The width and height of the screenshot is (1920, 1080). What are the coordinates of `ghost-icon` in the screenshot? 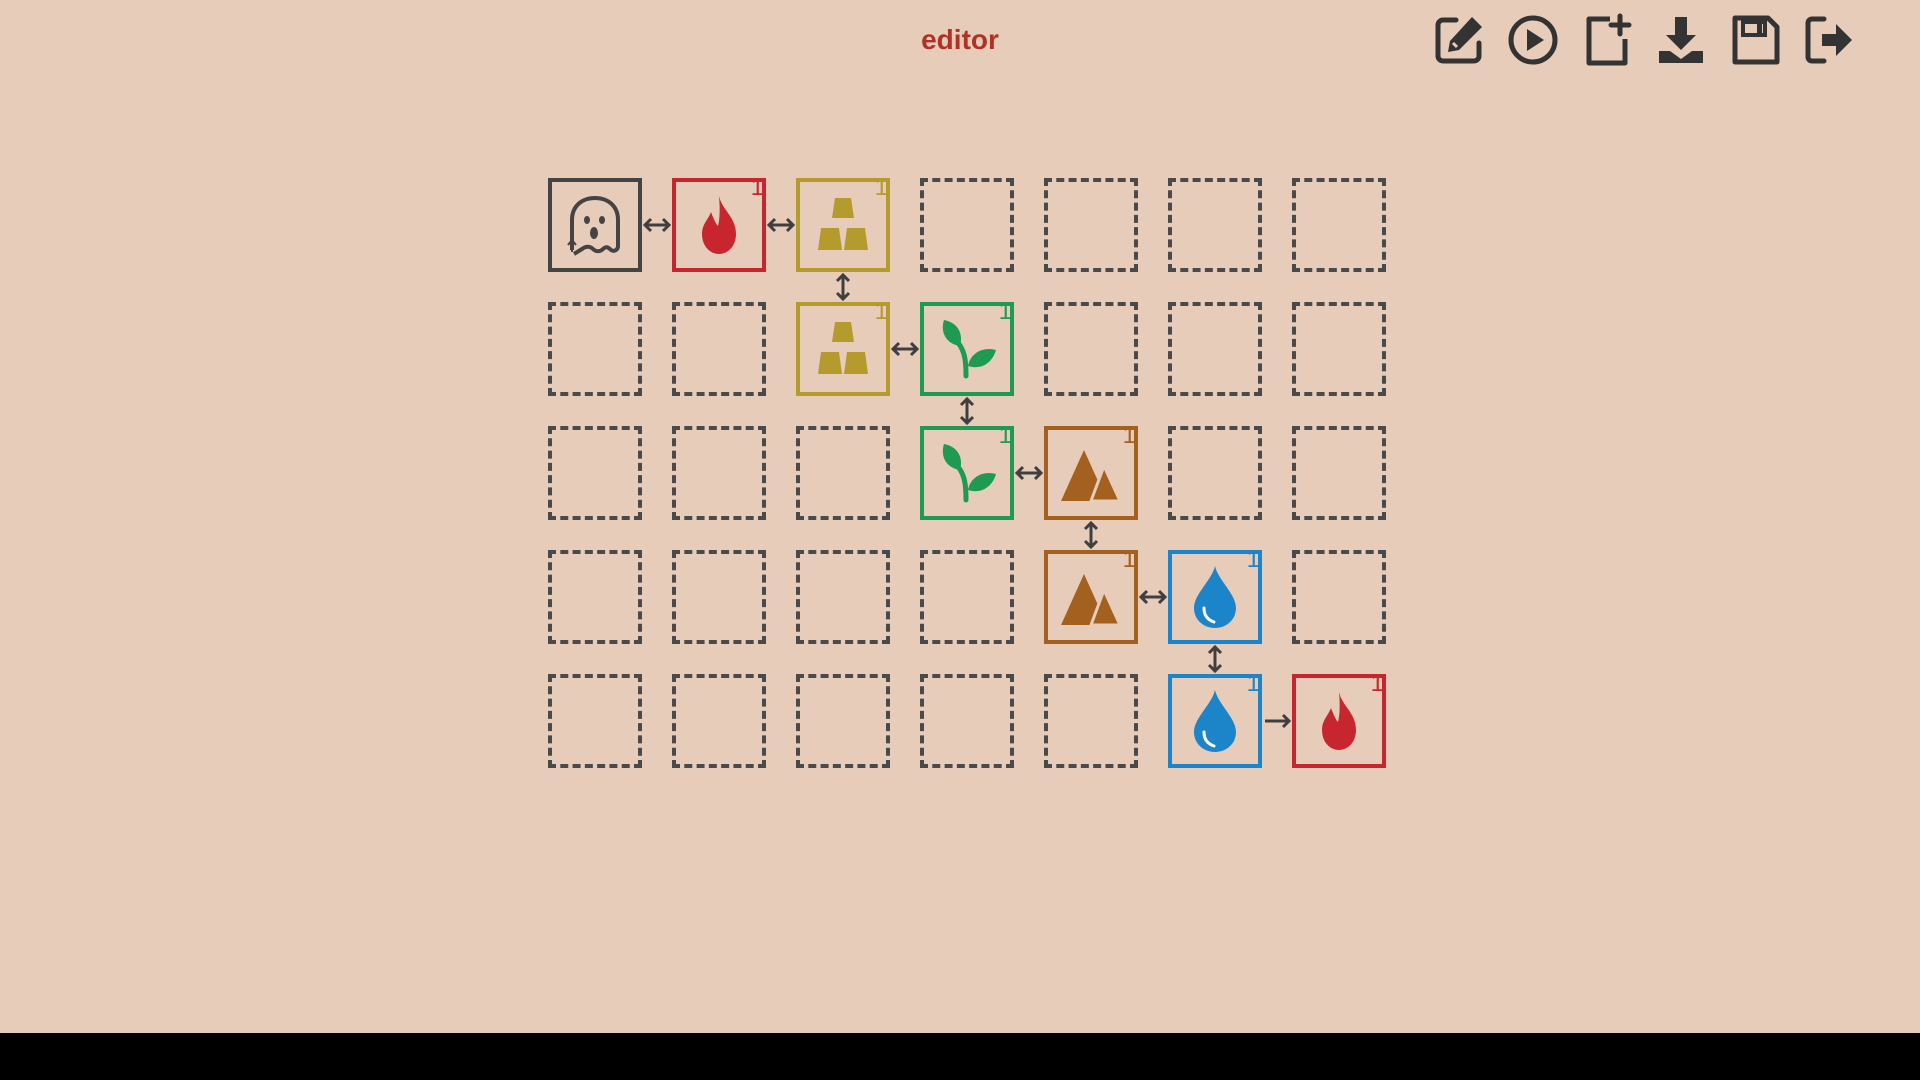 It's located at (593, 226).